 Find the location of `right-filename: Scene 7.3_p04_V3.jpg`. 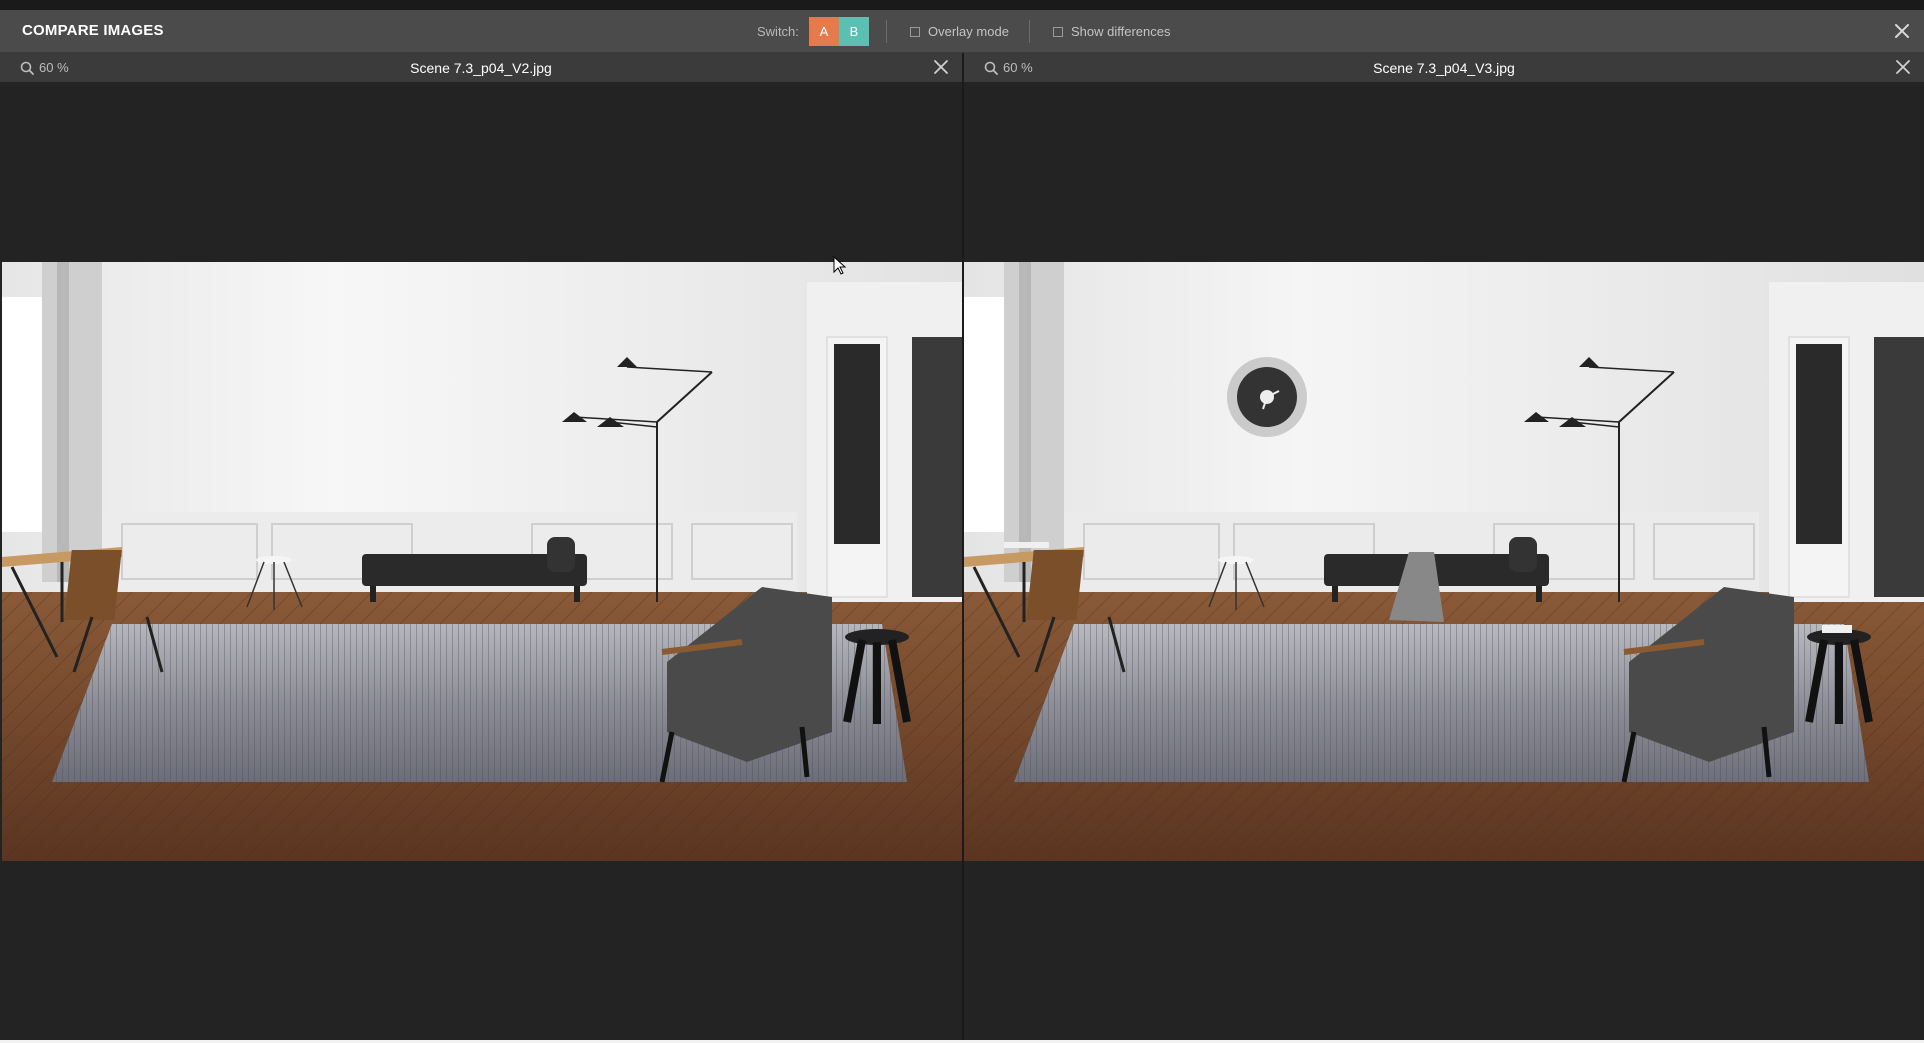

right-filename: Scene 7.3_p04_V3.jpg is located at coordinates (1444, 68).